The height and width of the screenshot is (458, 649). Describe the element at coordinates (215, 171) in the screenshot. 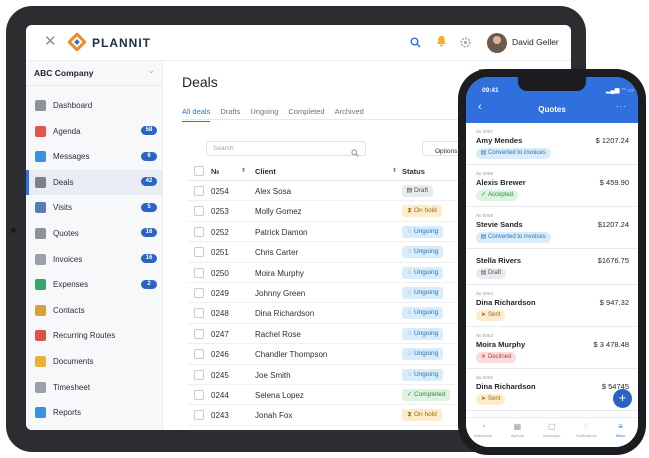

I see `column-number: №` at that location.